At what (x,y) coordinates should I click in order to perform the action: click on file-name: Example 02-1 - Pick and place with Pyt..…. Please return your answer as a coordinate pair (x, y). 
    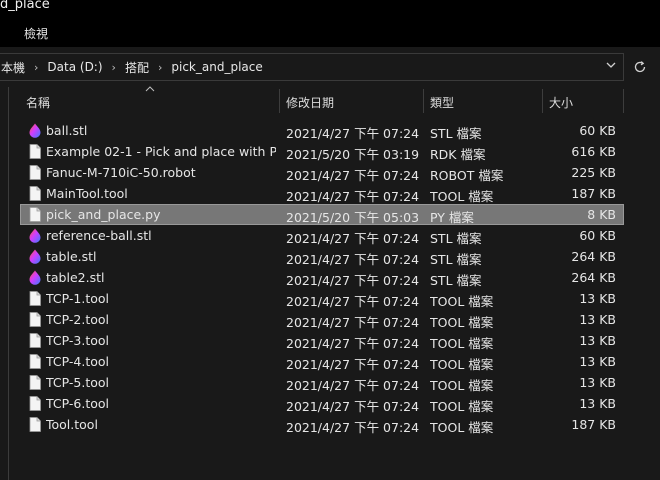
    Looking at the image, I should click on (161, 151).